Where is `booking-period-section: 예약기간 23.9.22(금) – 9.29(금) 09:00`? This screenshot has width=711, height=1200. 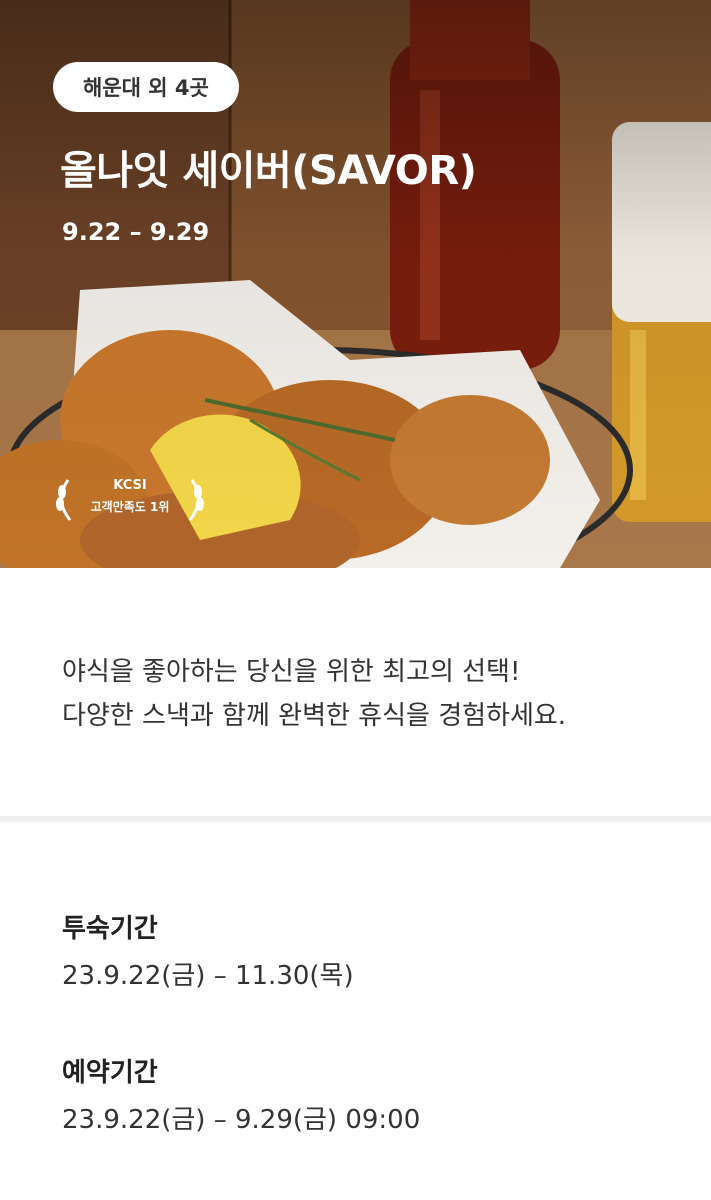
booking-period-section: 예약기간 23.9.22(금) – 9.29(금) 09:00 is located at coordinates (241, 1094).